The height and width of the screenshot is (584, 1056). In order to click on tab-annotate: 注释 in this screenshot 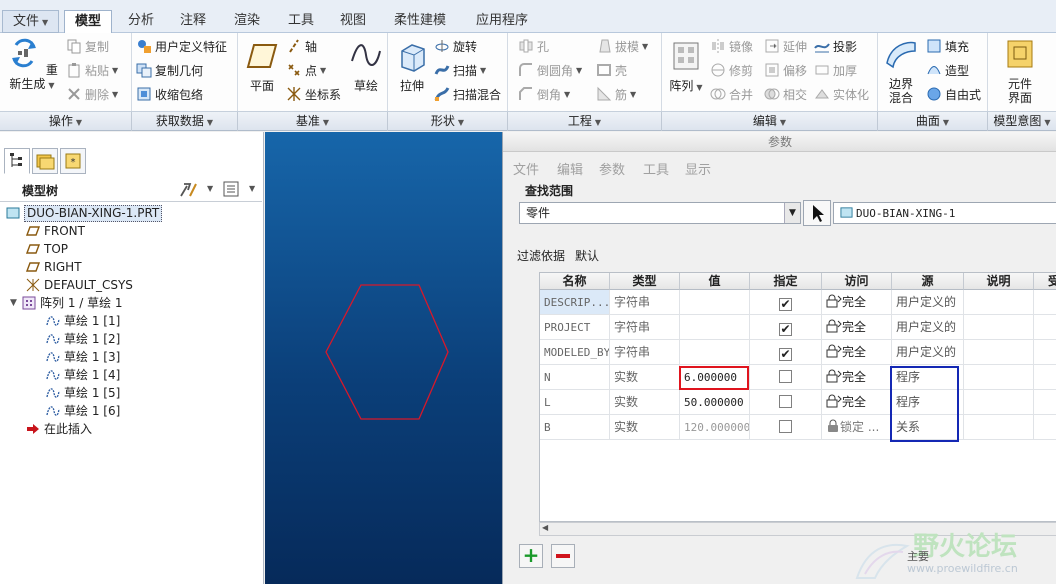, I will do `click(193, 21)`.